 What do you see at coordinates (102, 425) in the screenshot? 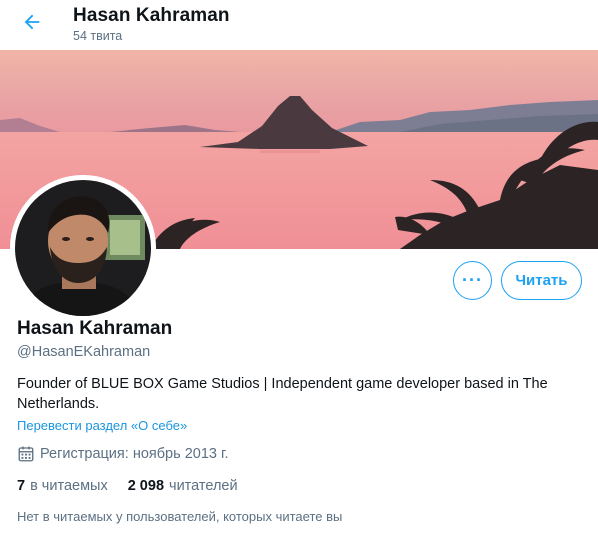
I see `translate-bio-link: Перевести раздел «О себе»` at bounding box center [102, 425].